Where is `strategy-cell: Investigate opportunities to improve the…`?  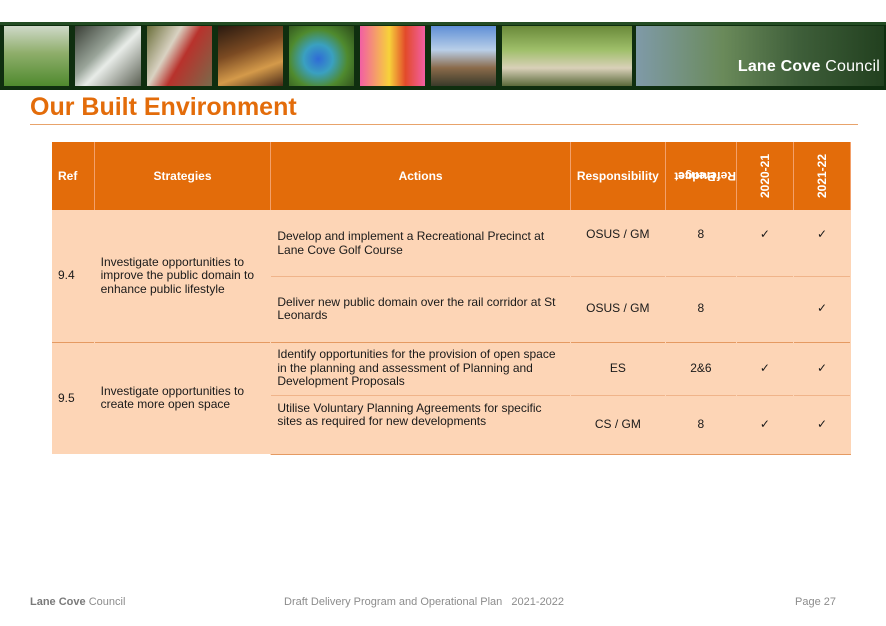 strategy-cell: Investigate opportunities to improve the… is located at coordinates (183, 276).